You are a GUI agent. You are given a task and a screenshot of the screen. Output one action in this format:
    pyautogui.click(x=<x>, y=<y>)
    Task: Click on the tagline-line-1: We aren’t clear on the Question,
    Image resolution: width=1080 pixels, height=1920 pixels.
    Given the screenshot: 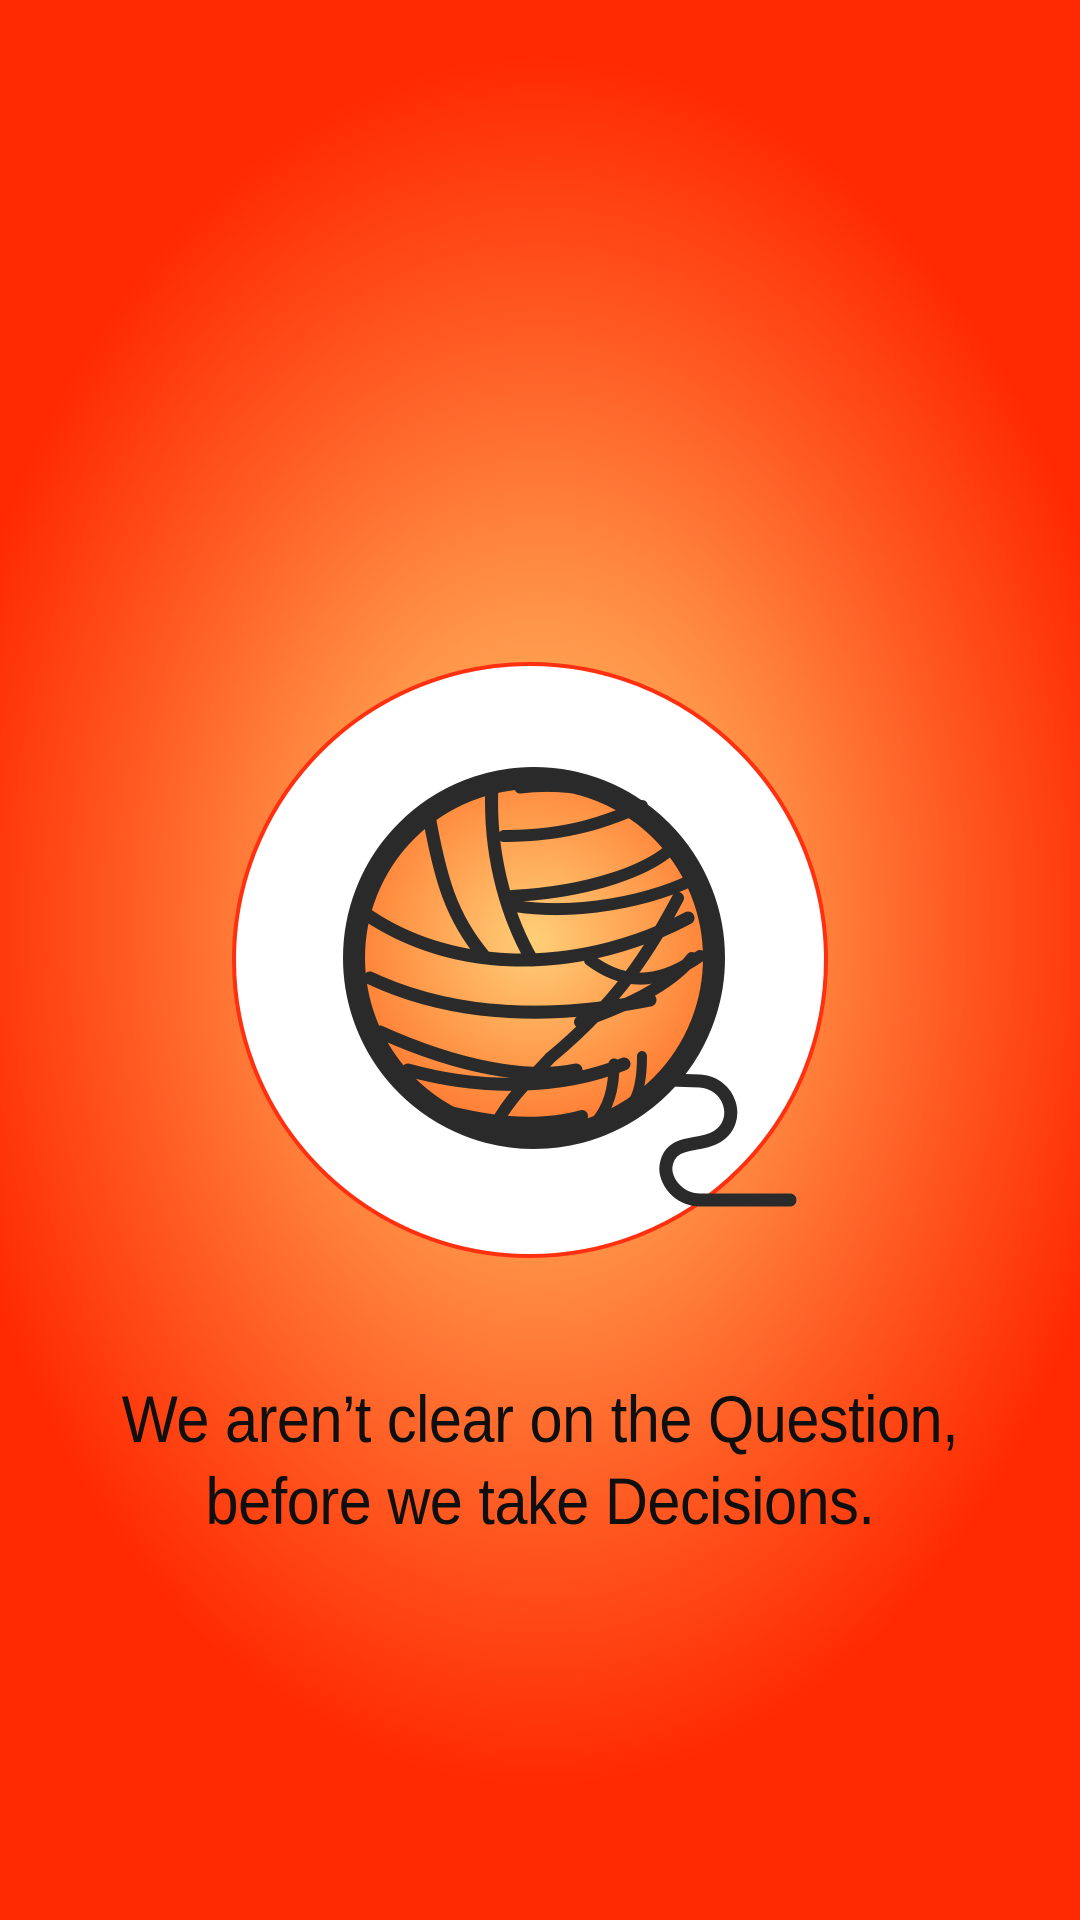 What is the action you would take?
    pyautogui.click(x=540, y=1419)
    